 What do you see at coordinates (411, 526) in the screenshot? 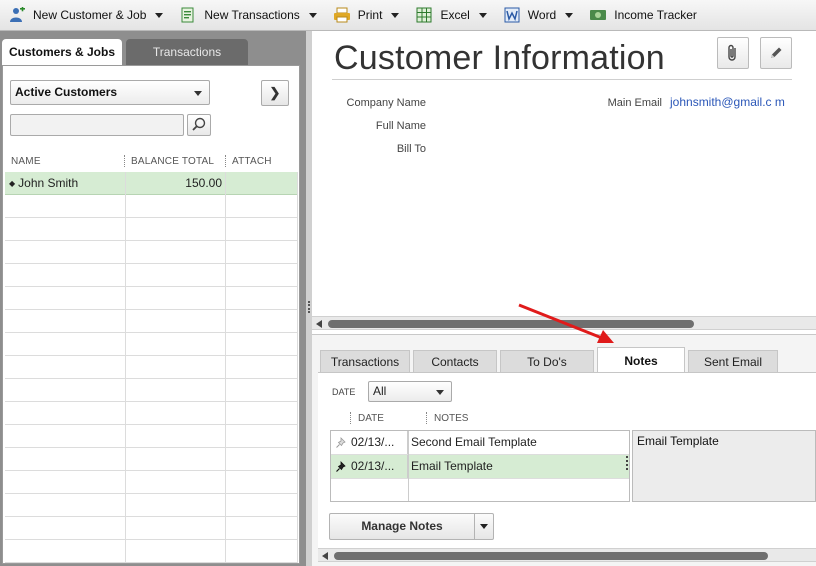
I see `manage-notes-button: Manage Notes` at bounding box center [411, 526].